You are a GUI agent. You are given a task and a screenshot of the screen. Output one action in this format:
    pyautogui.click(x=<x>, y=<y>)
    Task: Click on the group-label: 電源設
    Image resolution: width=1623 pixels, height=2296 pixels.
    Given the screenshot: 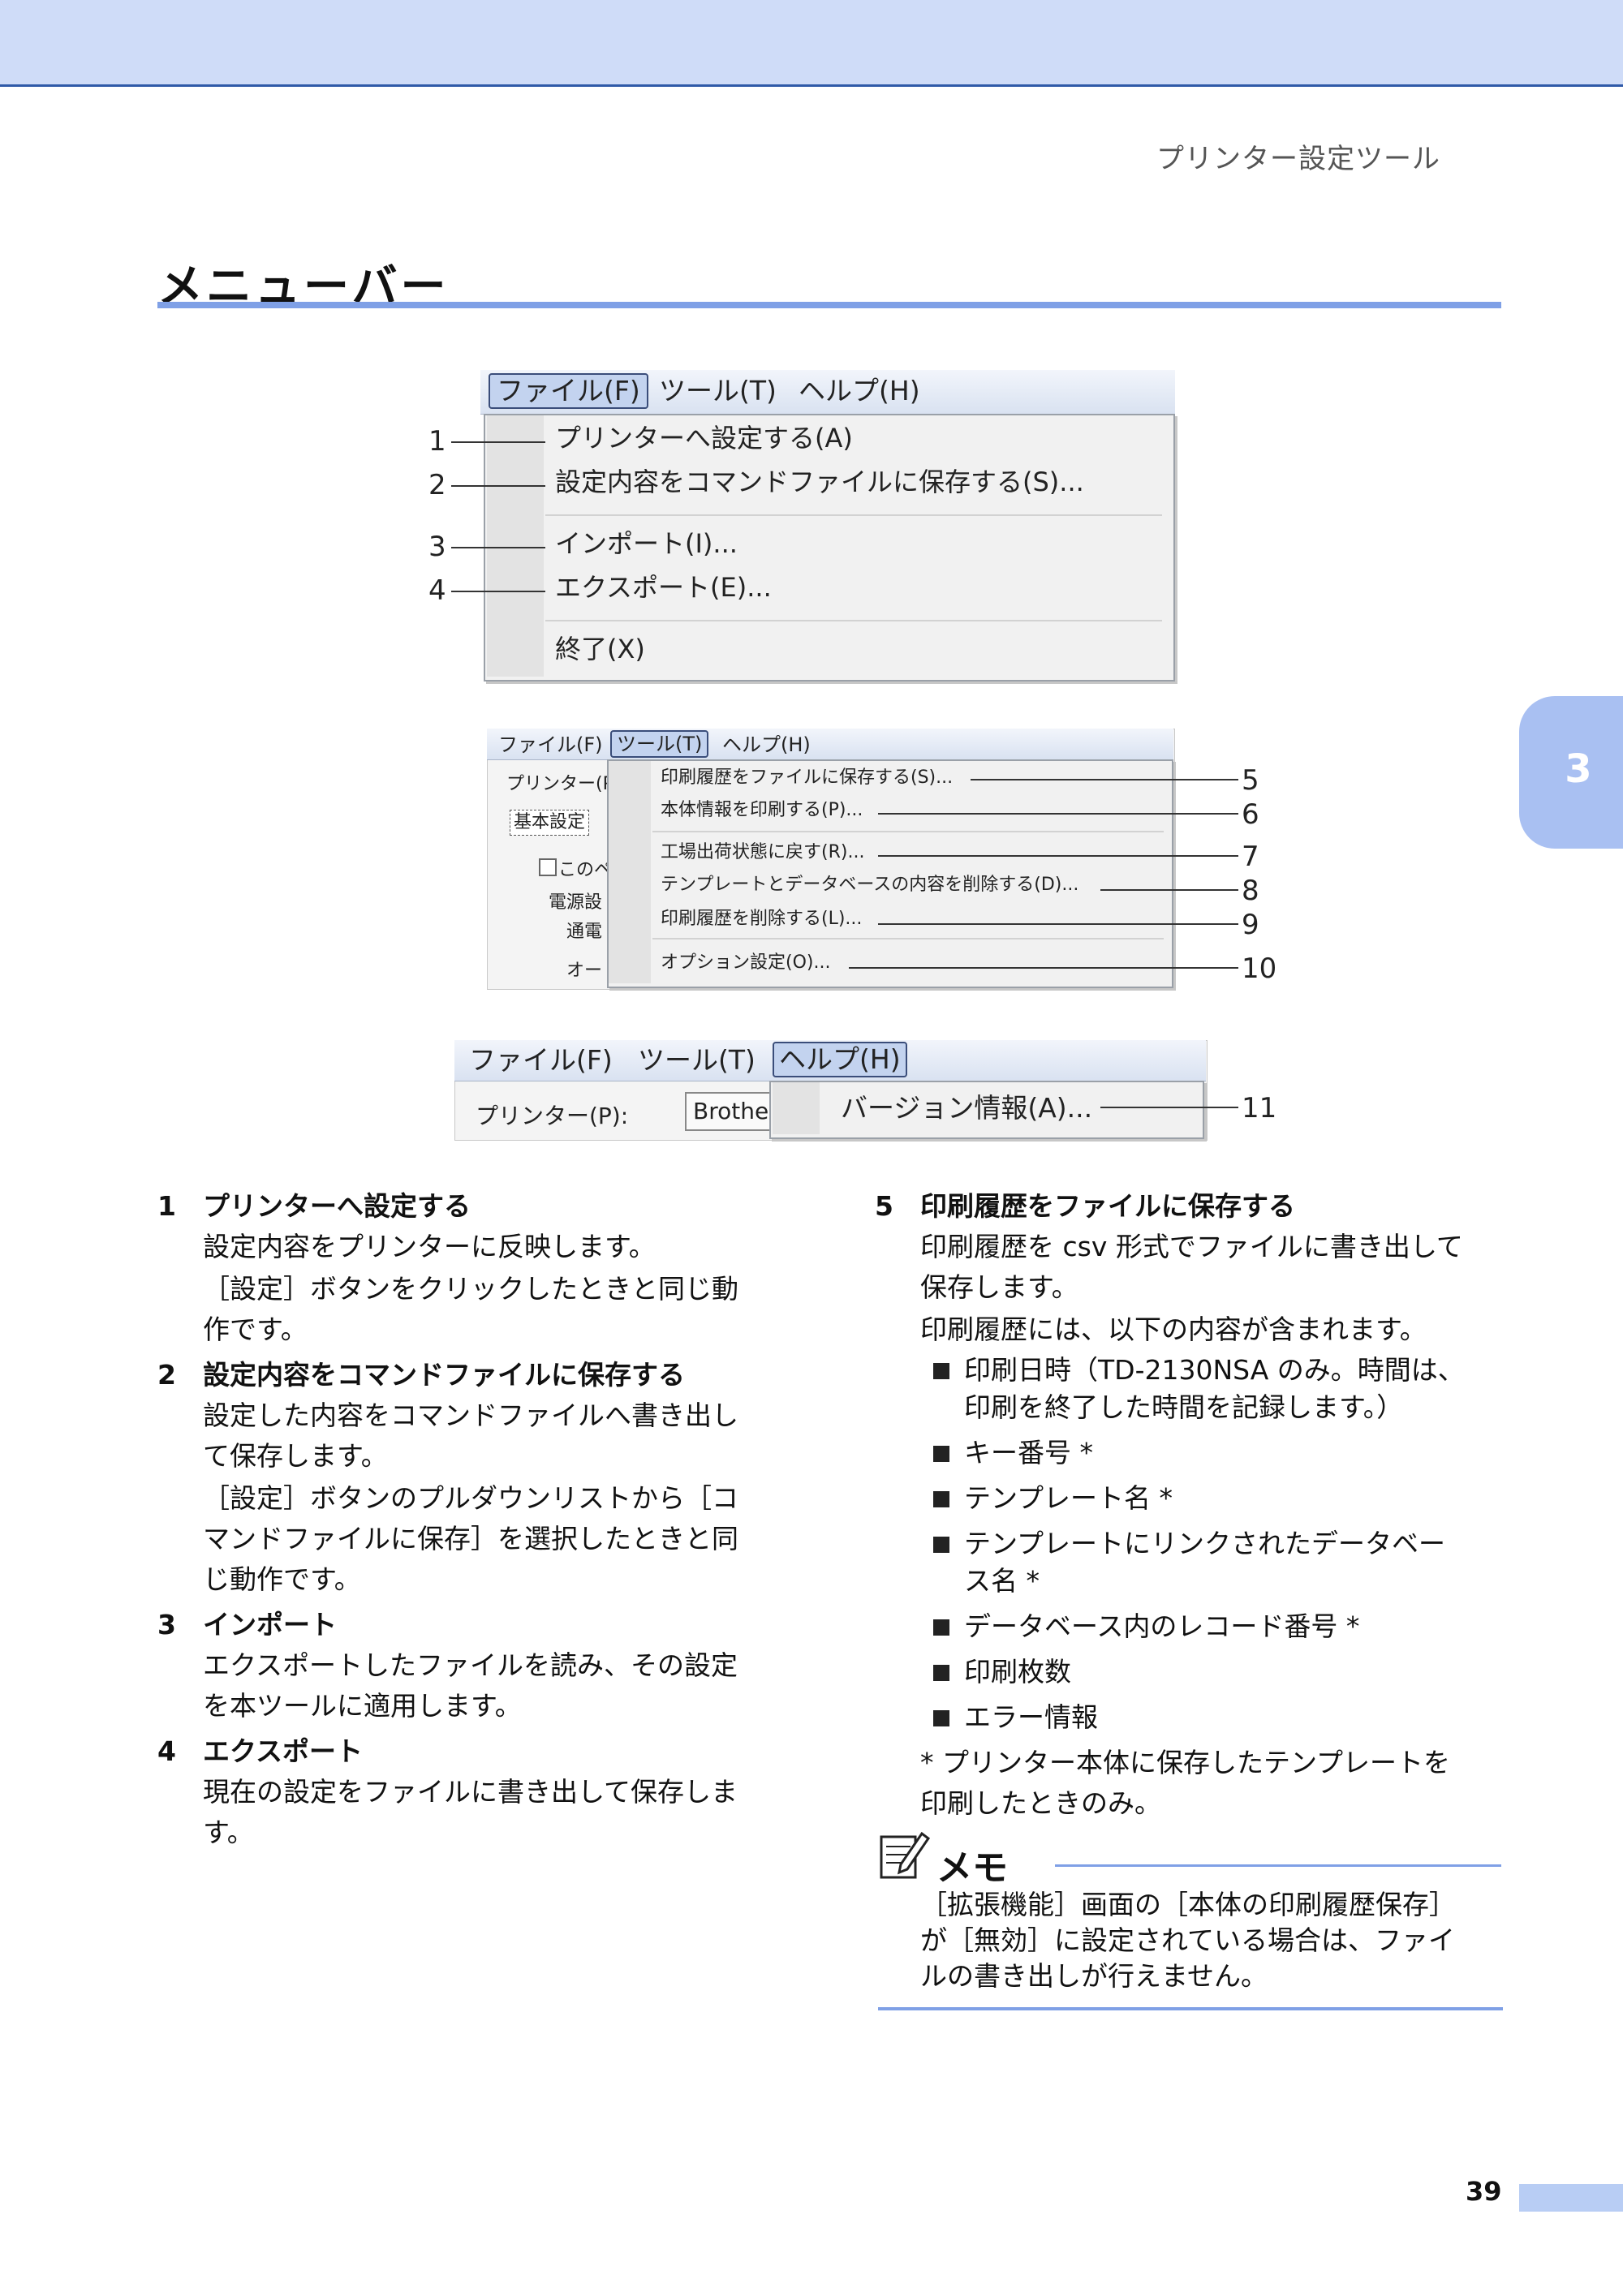 What is the action you would take?
    pyautogui.click(x=576, y=902)
    